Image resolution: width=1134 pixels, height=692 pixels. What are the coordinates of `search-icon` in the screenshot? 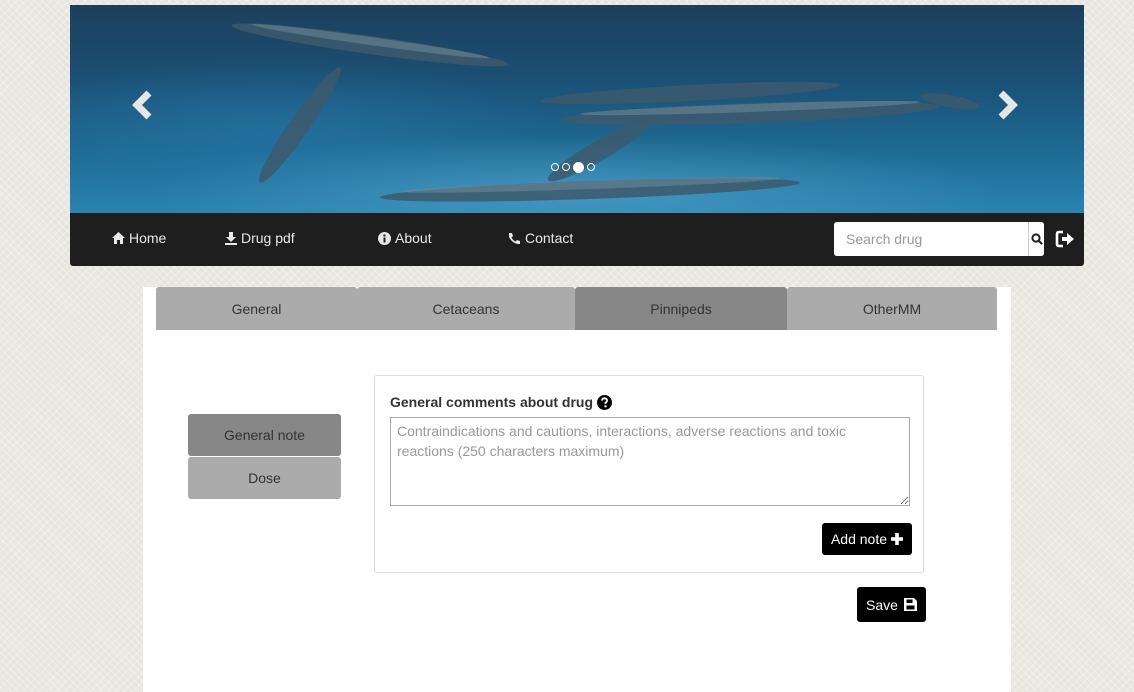 It's located at (1036, 239).